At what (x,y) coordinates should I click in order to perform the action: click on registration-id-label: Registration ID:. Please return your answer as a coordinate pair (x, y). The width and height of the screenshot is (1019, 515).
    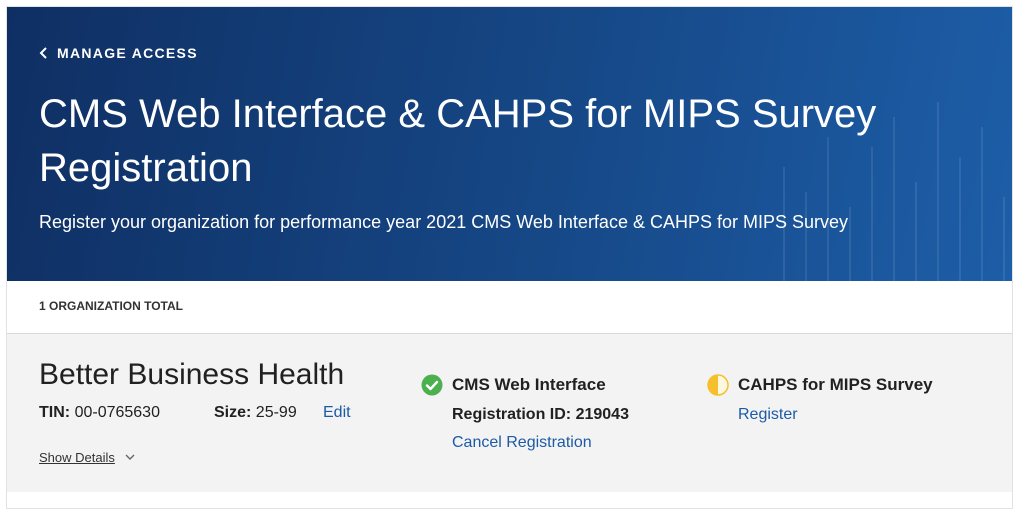
    Looking at the image, I should click on (512, 414).